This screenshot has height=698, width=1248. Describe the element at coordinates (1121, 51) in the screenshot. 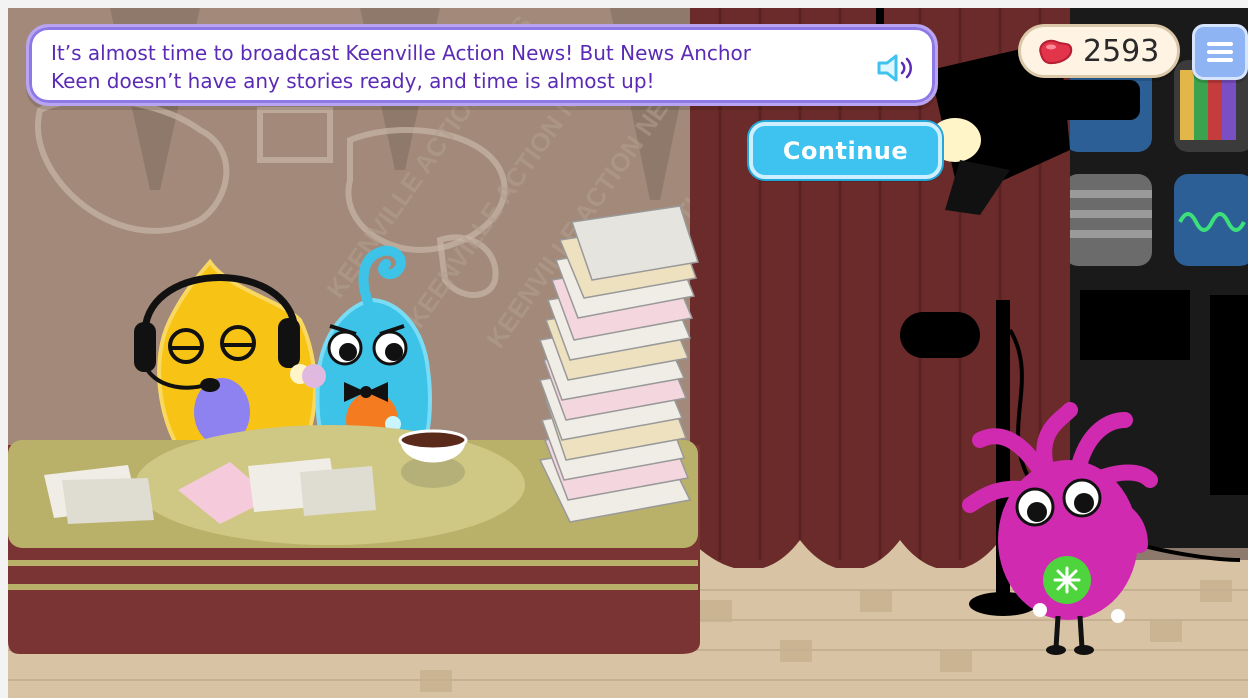

I see `bean-count: 2593` at that location.